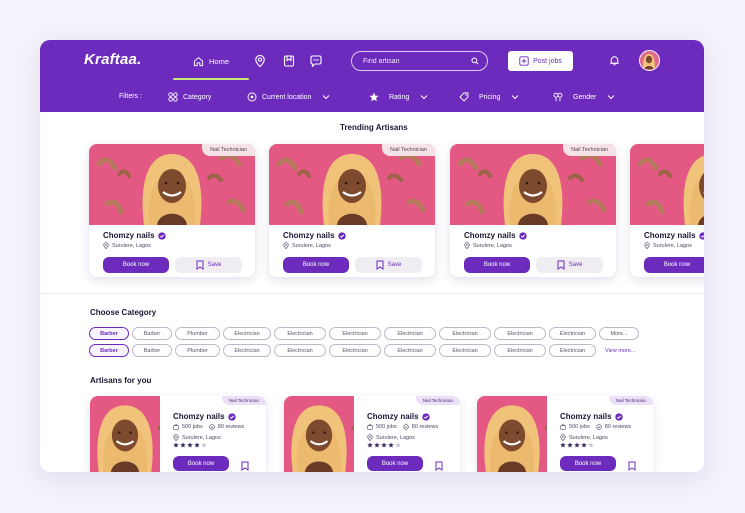  I want to click on location-pin-icon, so click(106, 245).